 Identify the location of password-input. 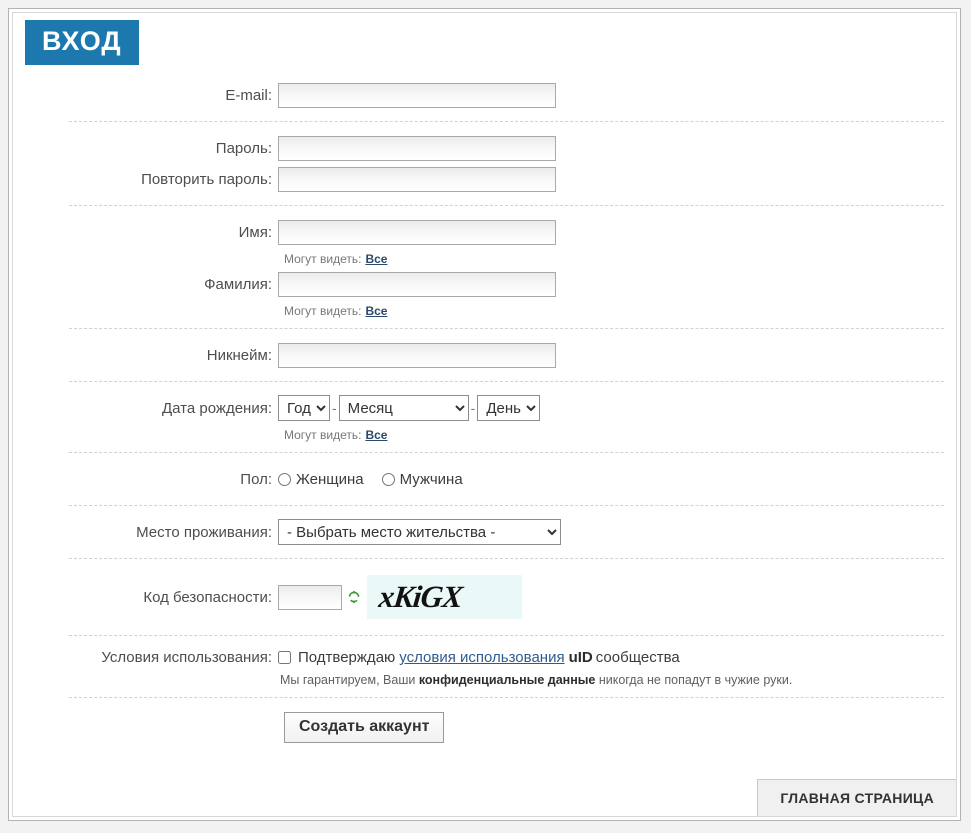
(417, 148).